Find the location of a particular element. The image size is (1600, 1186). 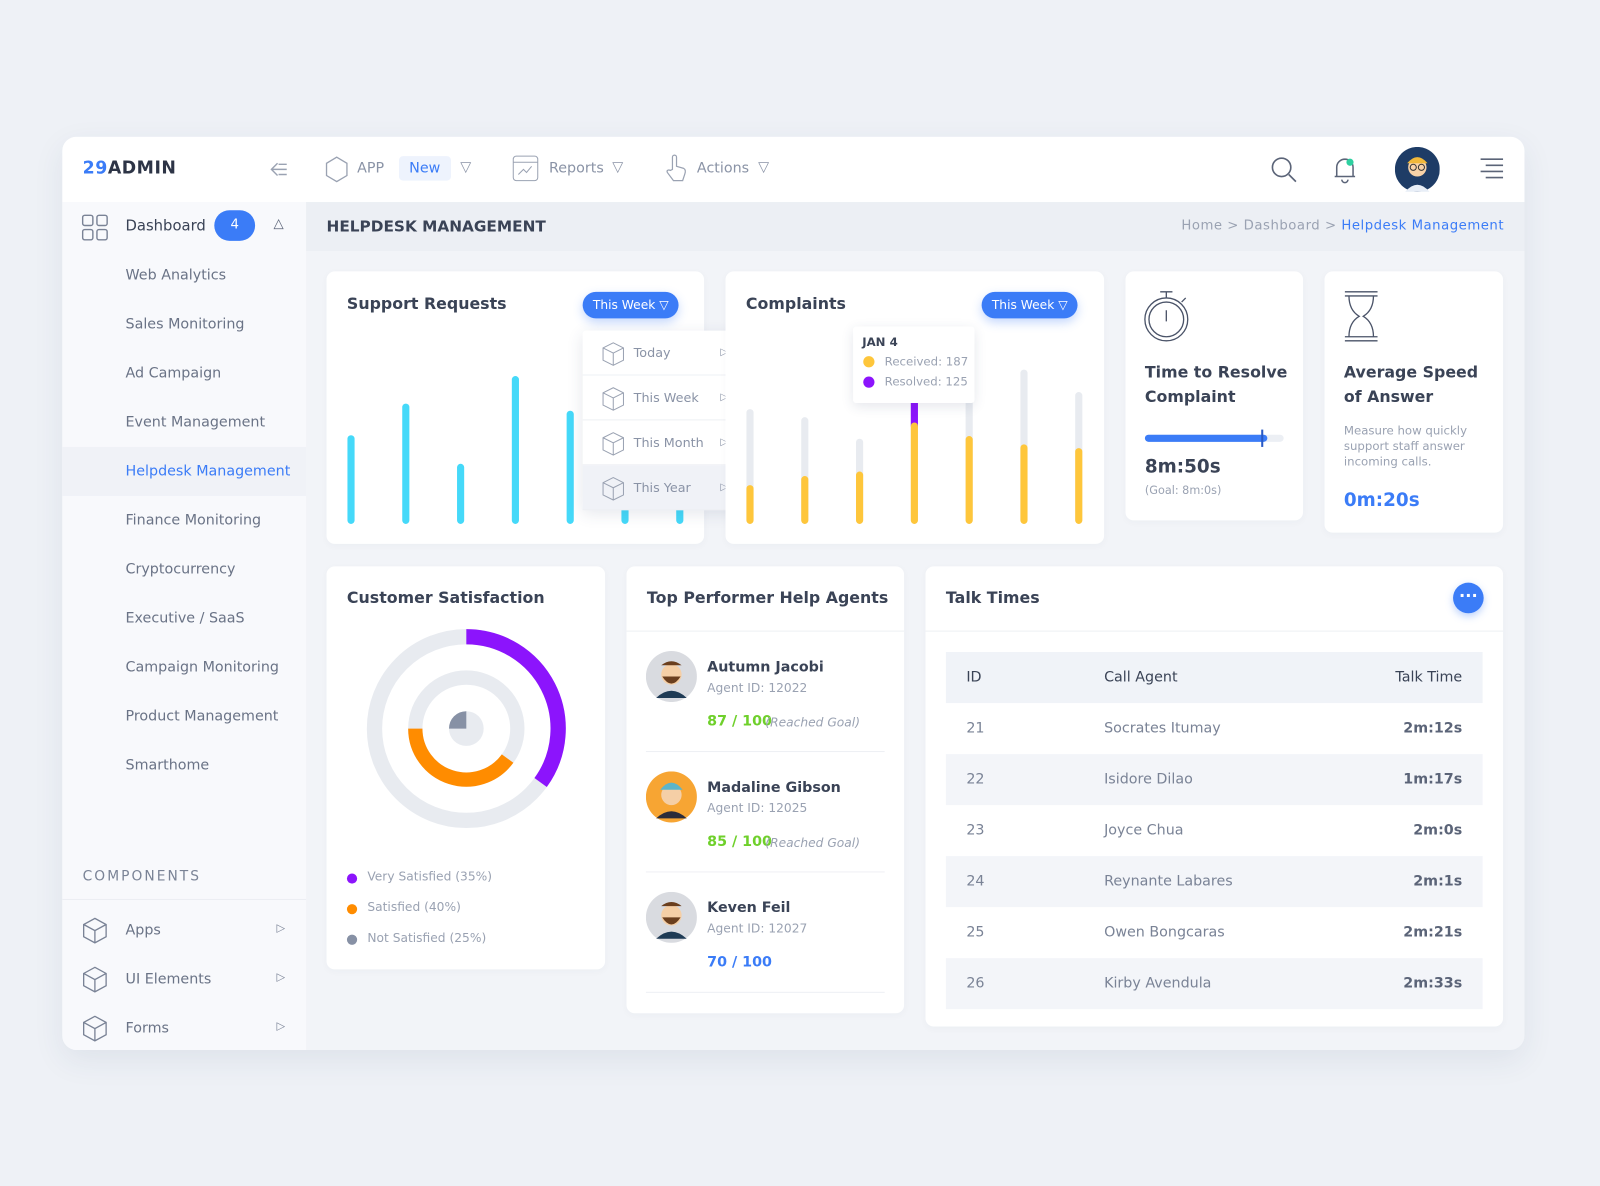

chevron-up-icon: △ is located at coordinates (278, 223).